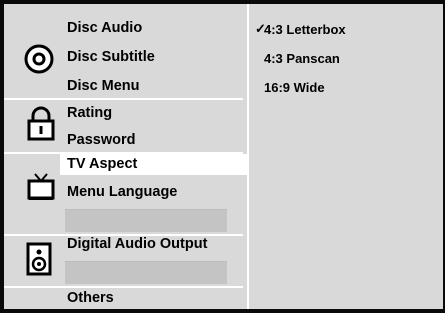 The height and width of the screenshot is (313, 445). I want to click on menu-item-disc-subtitle: Disc Subtitle, so click(111, 57).